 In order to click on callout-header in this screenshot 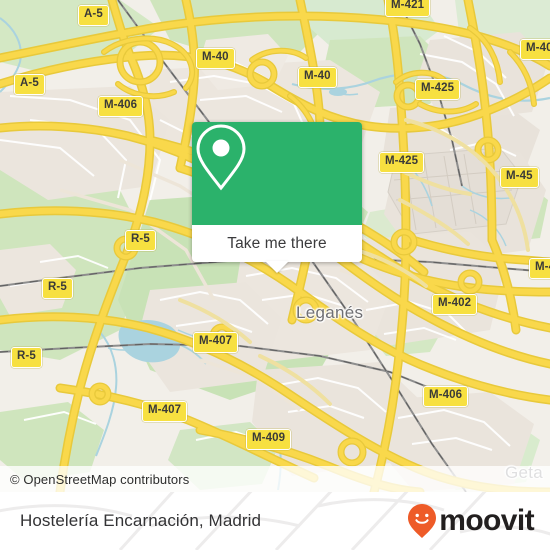, I will do `click(277, 173)`.